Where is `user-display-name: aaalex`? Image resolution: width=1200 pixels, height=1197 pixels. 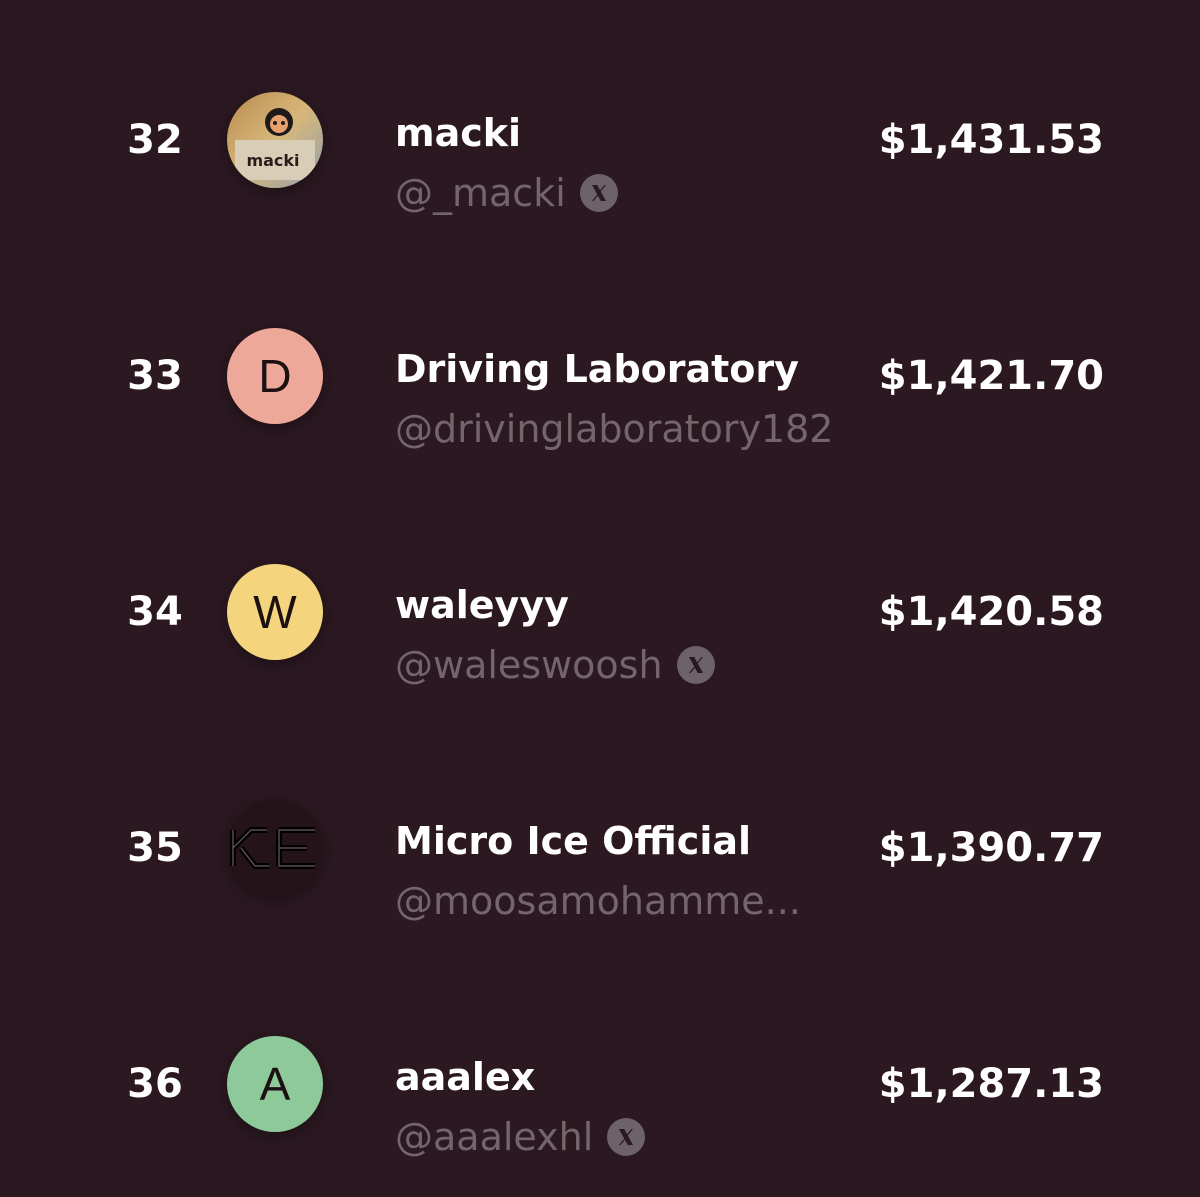 user-display-name: aaalex is located at coordinates (465, 1077).